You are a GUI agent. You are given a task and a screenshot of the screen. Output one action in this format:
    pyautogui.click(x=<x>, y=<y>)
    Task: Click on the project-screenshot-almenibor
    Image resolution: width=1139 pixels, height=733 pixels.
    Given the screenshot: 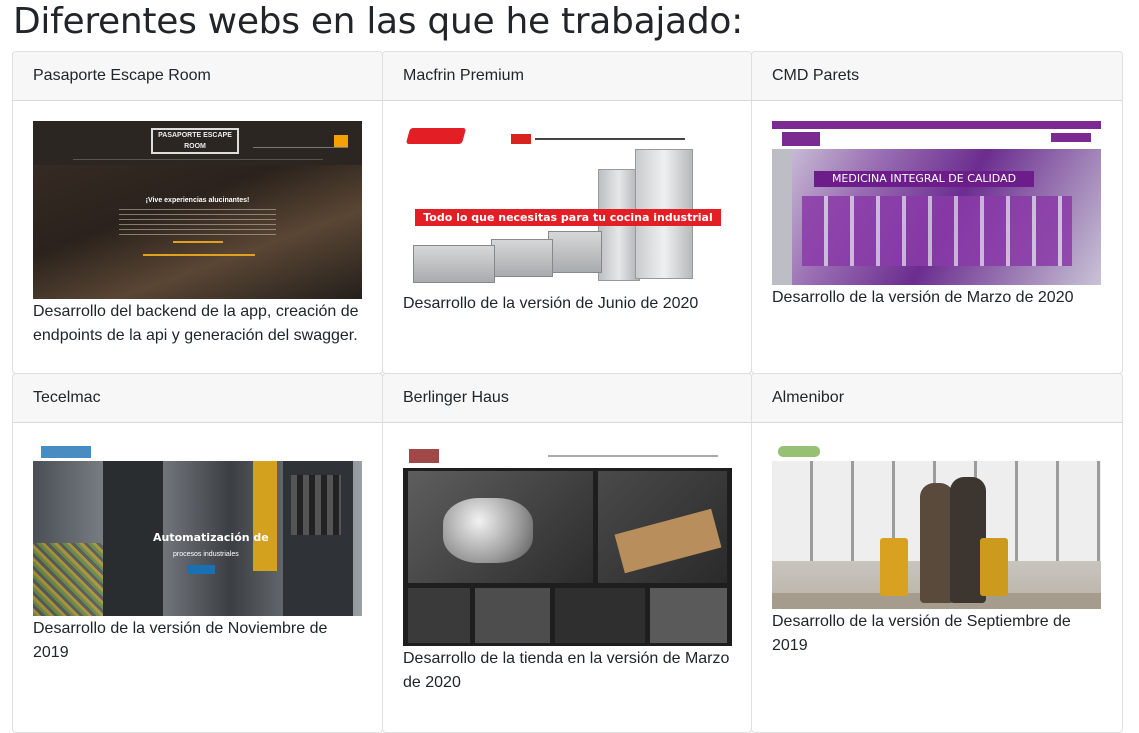 What is the action you would take?
    pyautogui.click(x=936, y=526)
    